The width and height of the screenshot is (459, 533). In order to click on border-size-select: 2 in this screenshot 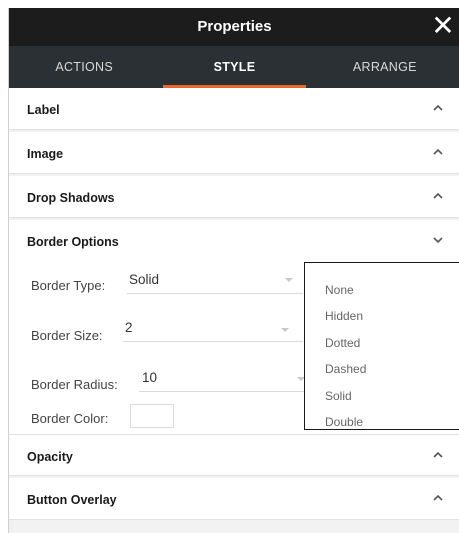, I will do `click(129, 327)`.